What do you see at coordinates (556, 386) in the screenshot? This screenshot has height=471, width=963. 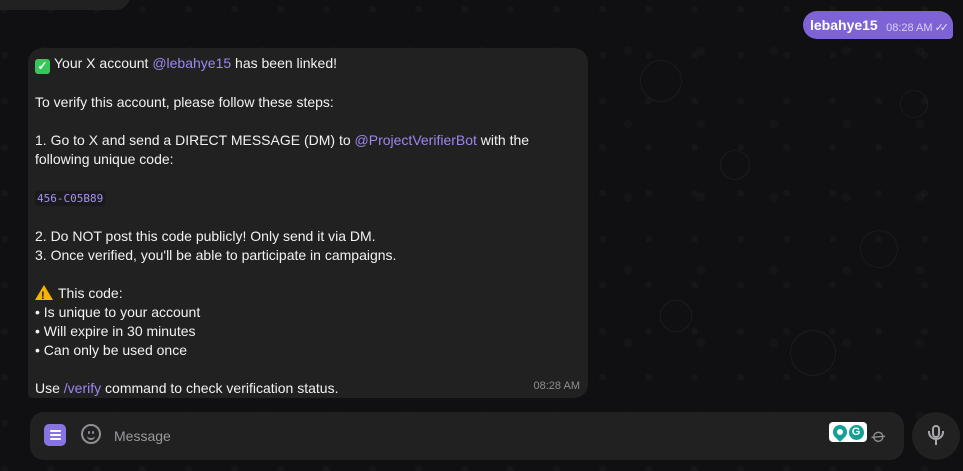 I see `incoming-message-time: 08:28 AM` at bounding box center [556, 386].